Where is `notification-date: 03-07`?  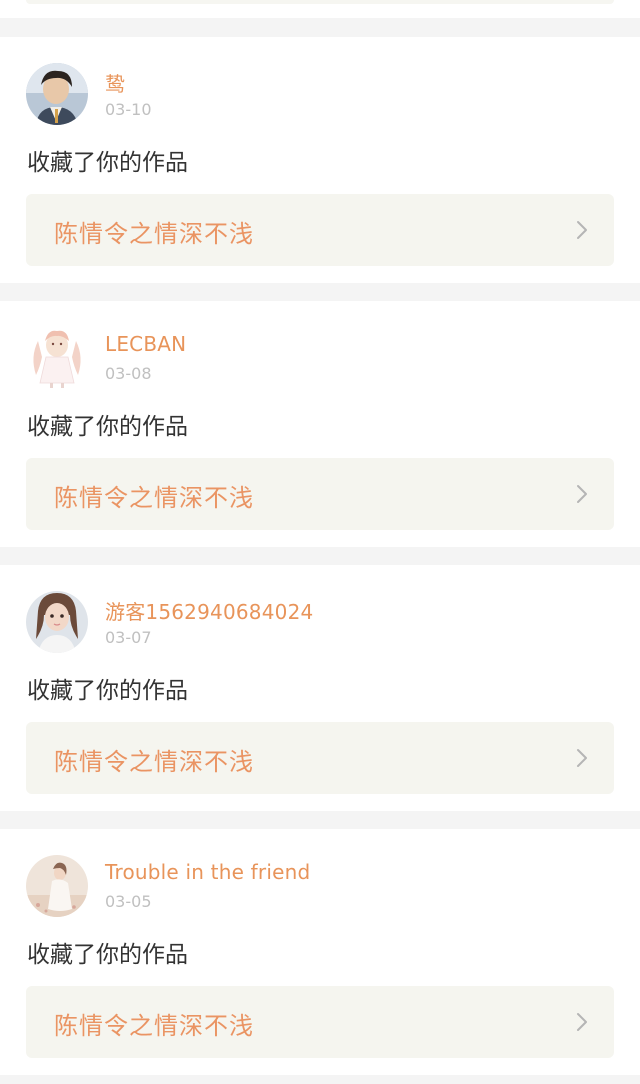 notification-date: 03-07 is located at coordinates (128, 637).